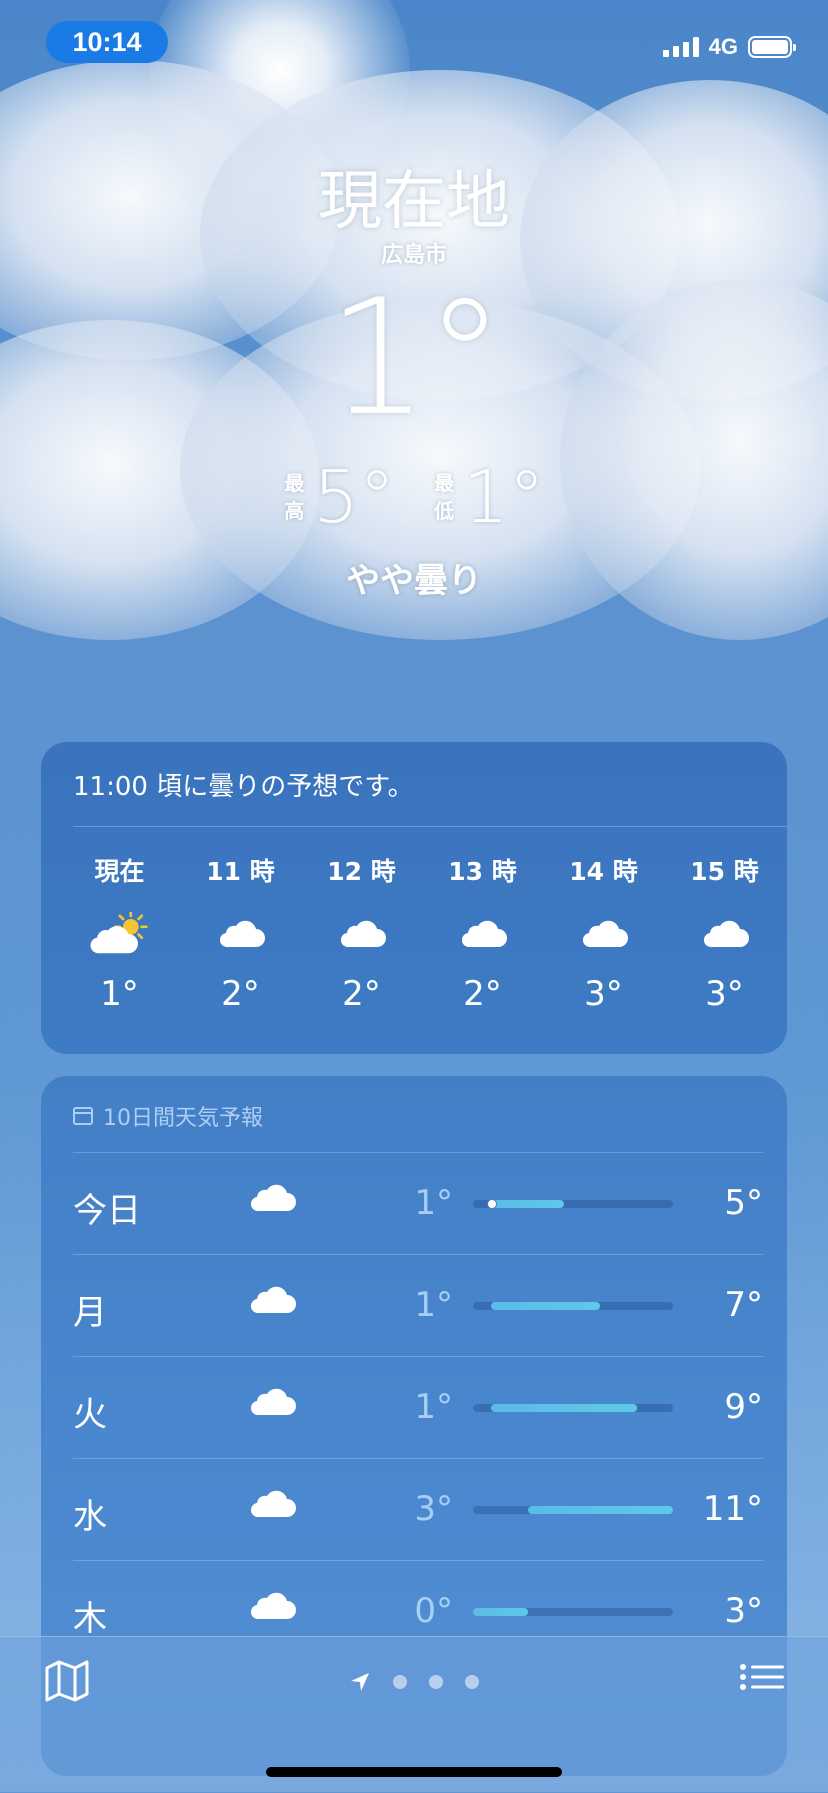 This screenshot has width=828, height=1793. I want to click on signal-icon, so click(680, 47).